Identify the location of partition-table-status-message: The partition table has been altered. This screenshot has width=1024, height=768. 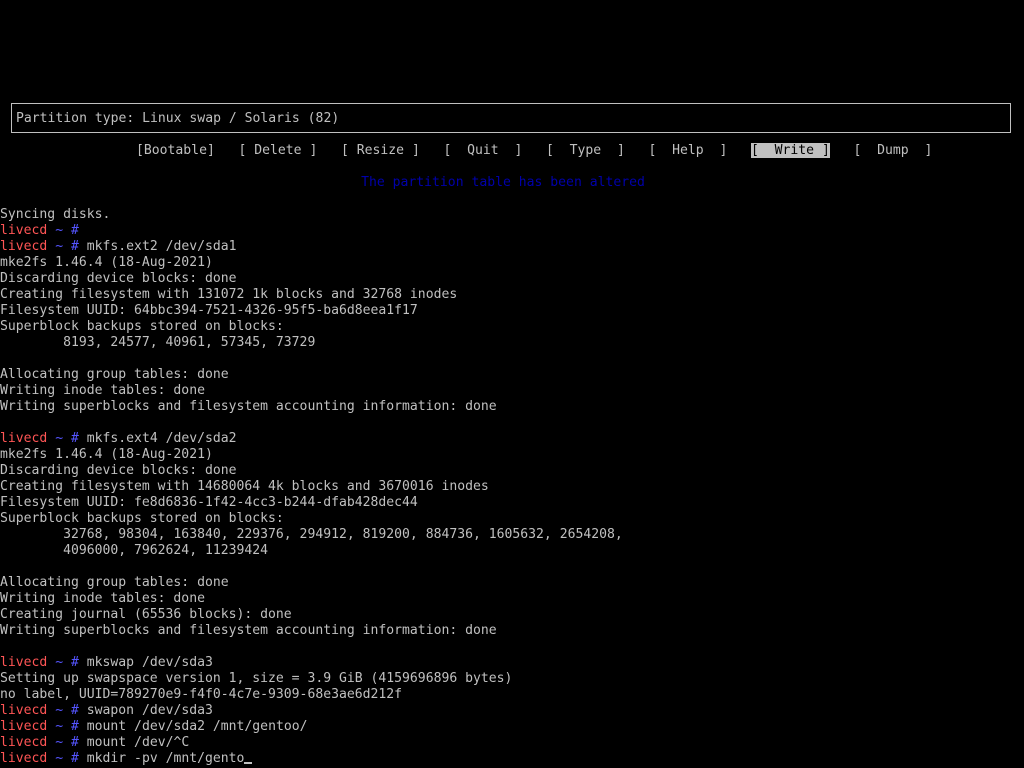
(503, 182).